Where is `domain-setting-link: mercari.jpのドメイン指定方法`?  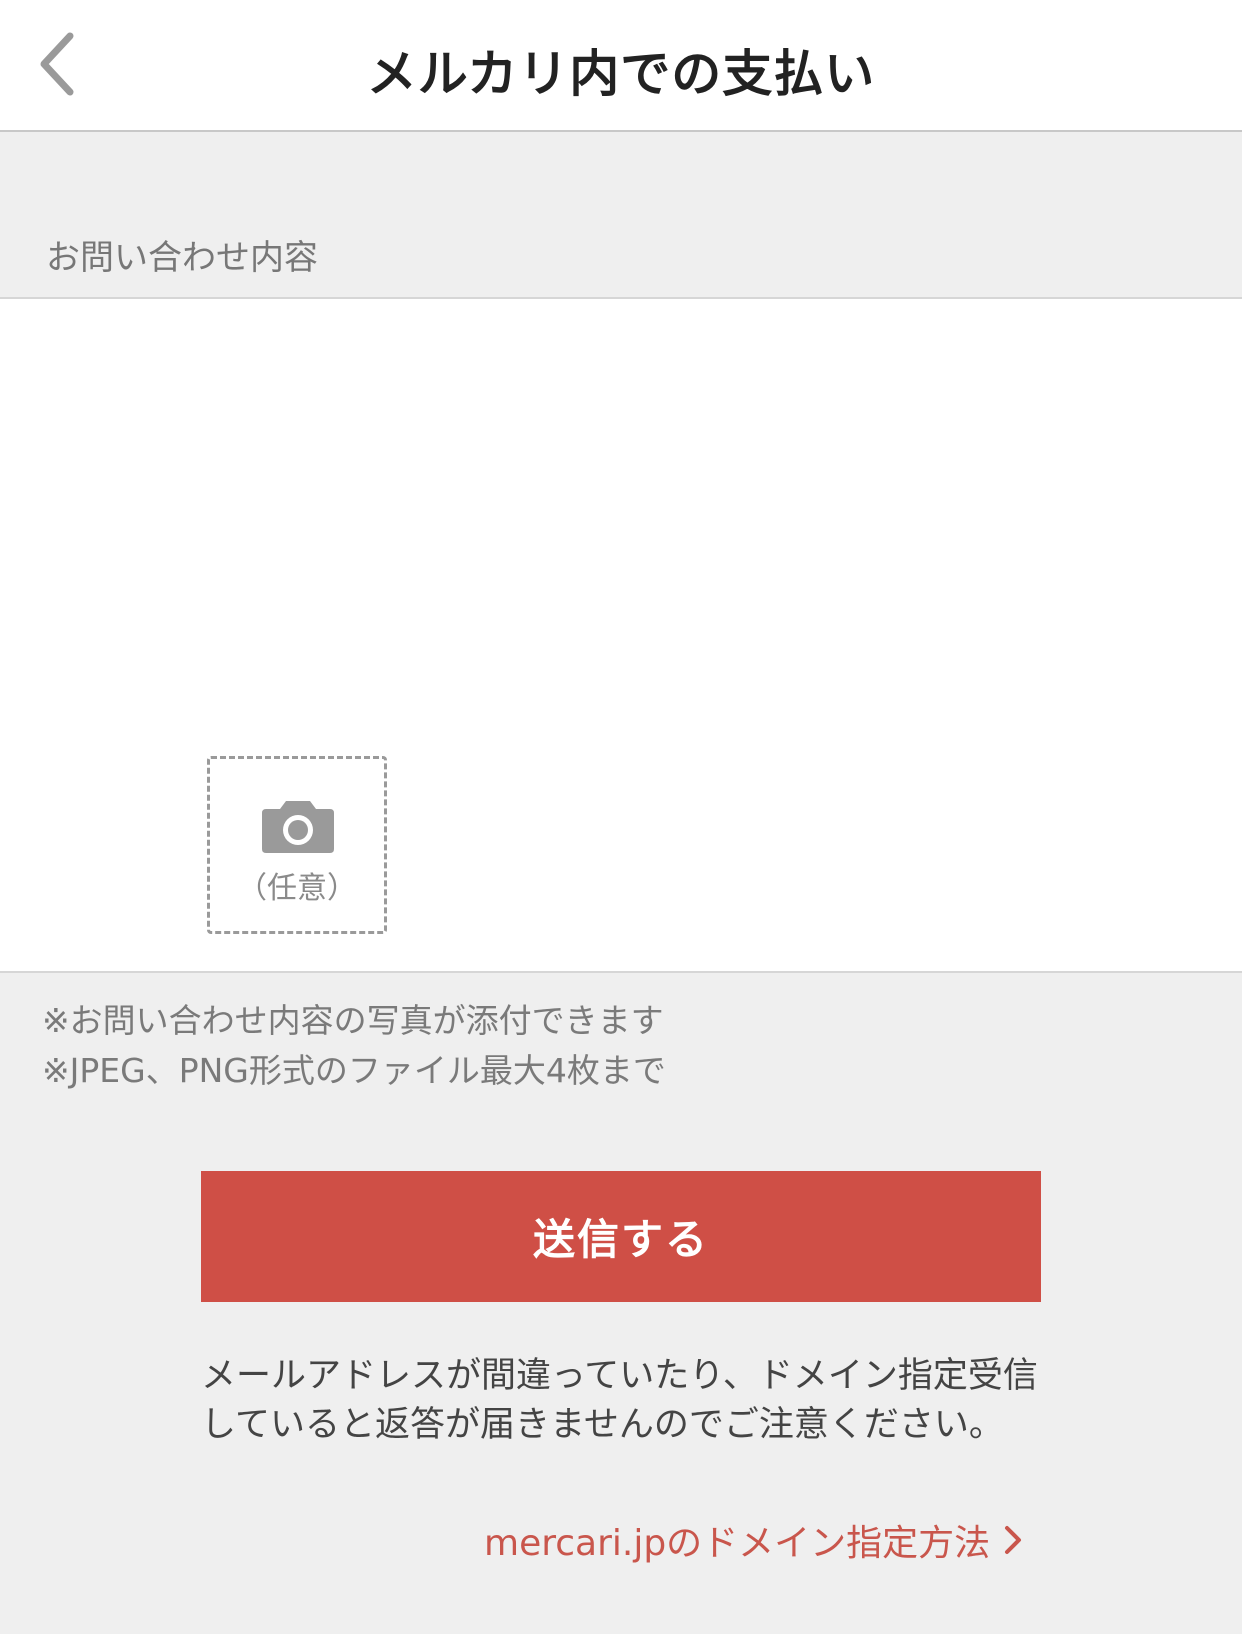 domain-setting-link: mercari.jpのドメイン指定方法 is located at coordinates (754, 1540).